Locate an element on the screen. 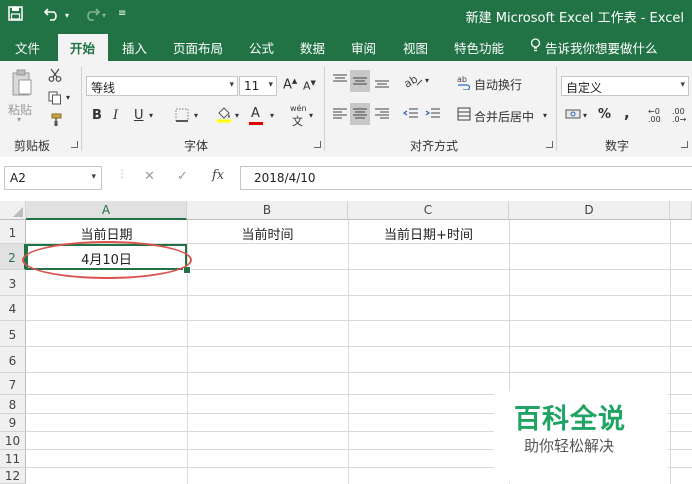 Image resolution: width=692 pixels, height=484 pixels. currency-icon is located at coordinates (573, 115).